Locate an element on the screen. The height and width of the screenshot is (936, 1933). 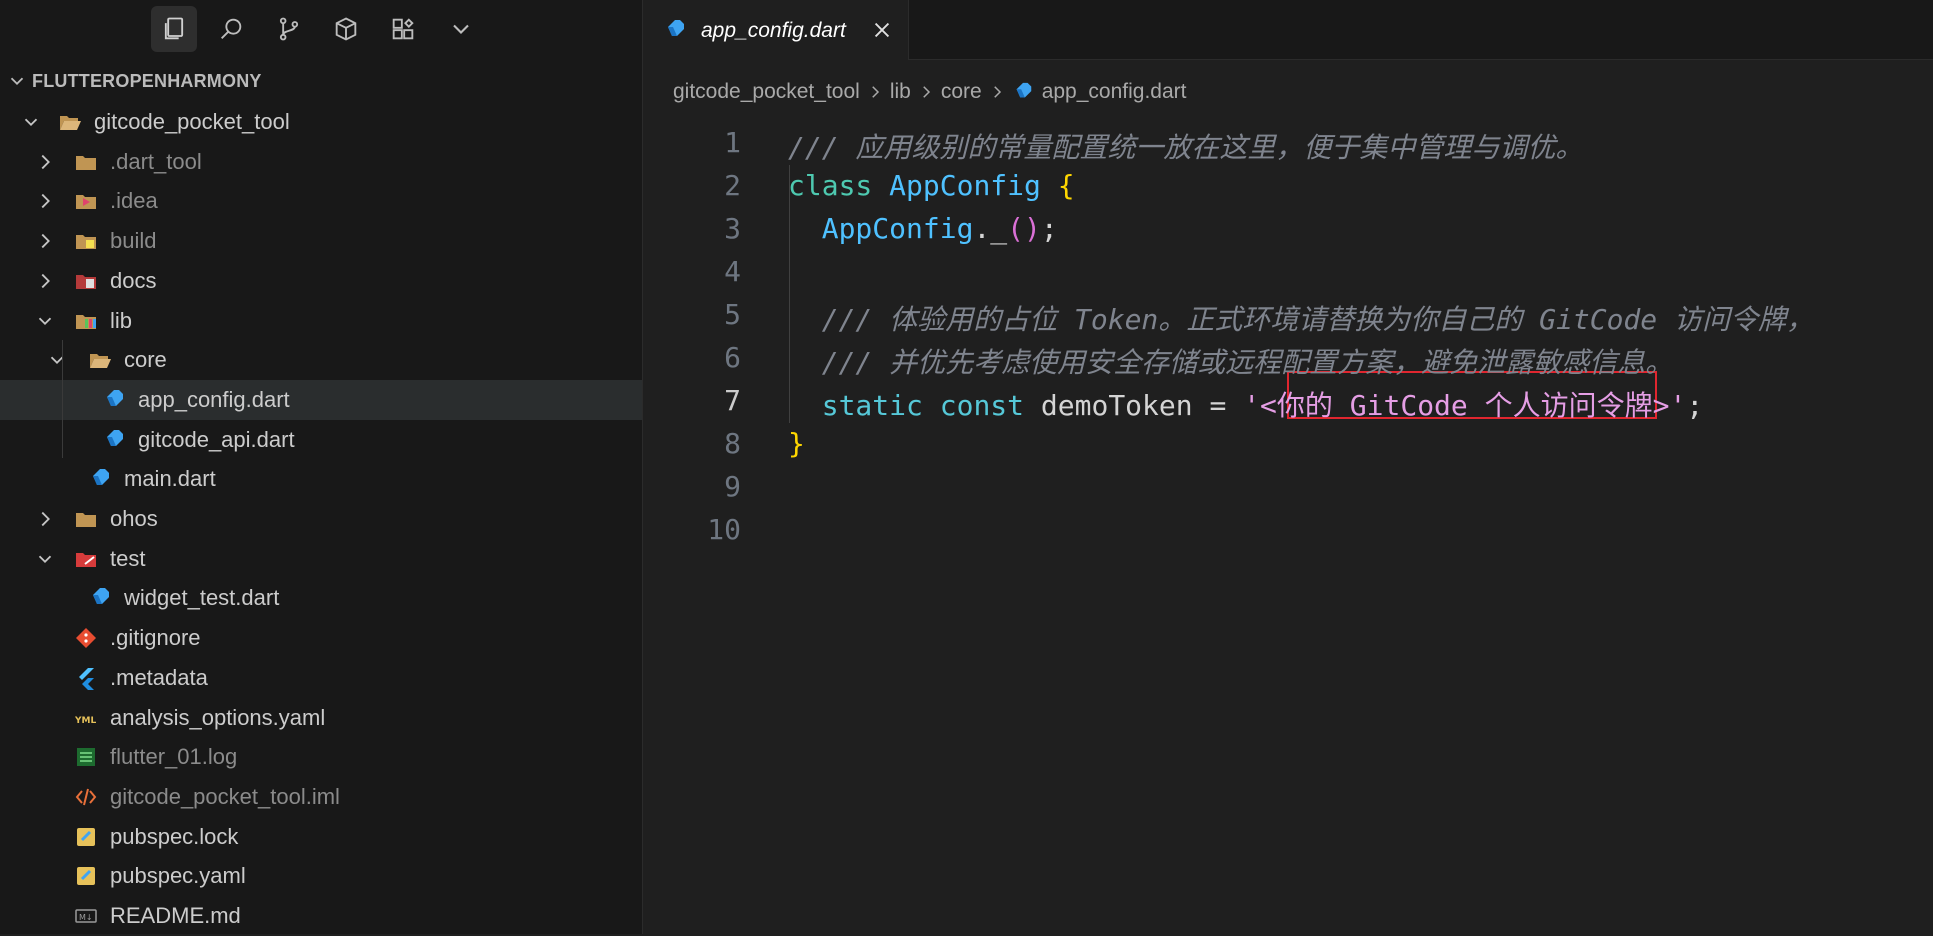
source-control-icon is located at coordinates (289, 29).